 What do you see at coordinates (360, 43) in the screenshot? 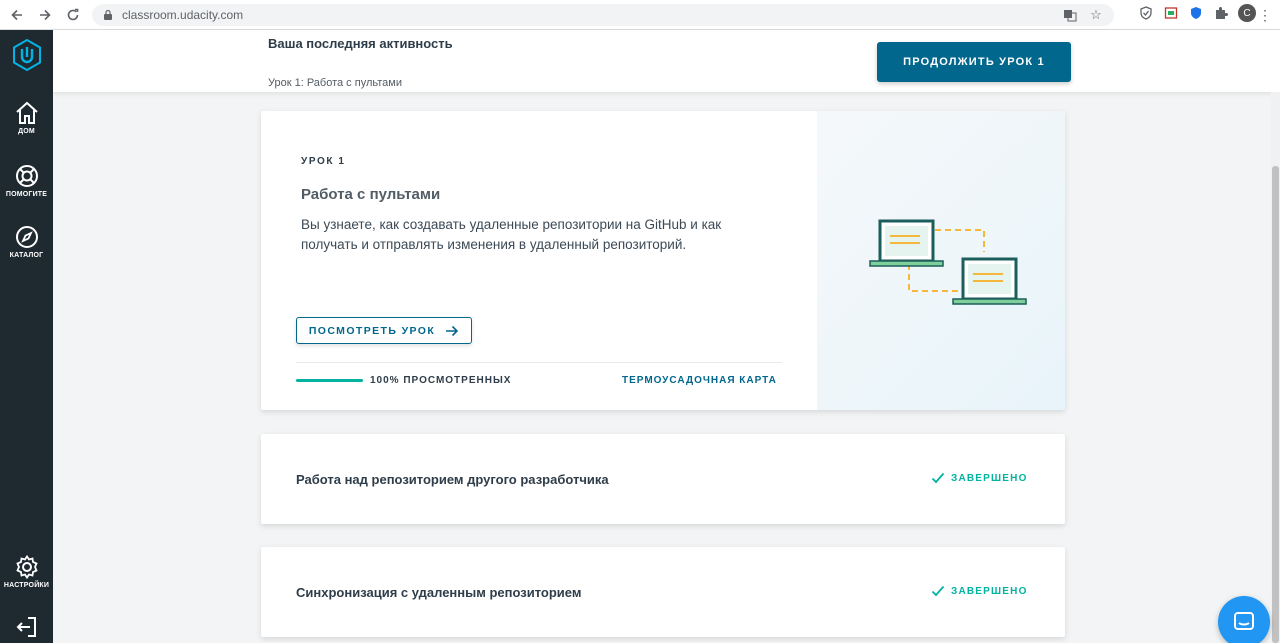
I see `activity-title: Ваша последняя активность` at bounding box center [360, 43].